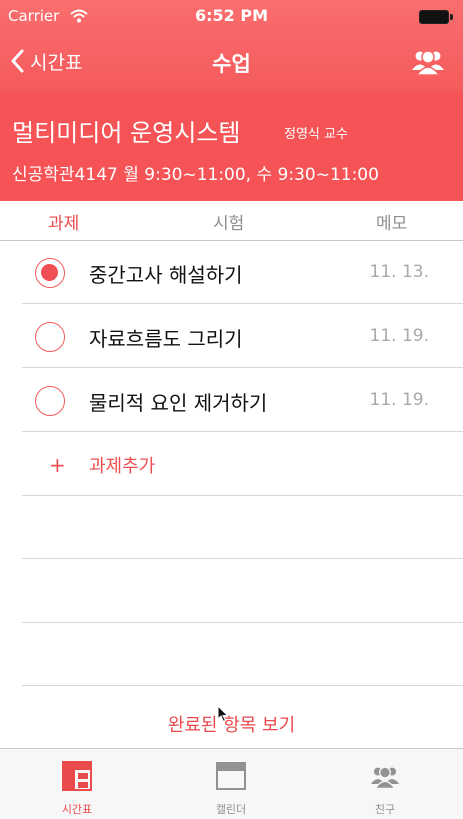 The width and height of the screenshot is (463, 819). What do you see at coordinates (399, 272) in the screenshot?
I see `task-date: 11. 13.` at bounding box center [399, 272].